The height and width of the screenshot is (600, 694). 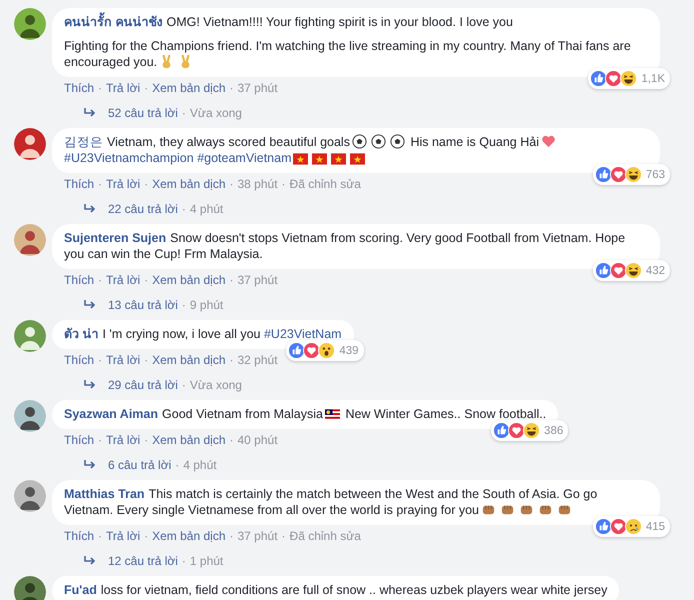 I want to click on timestamp: 40 phút, so click(x=258, y=440).